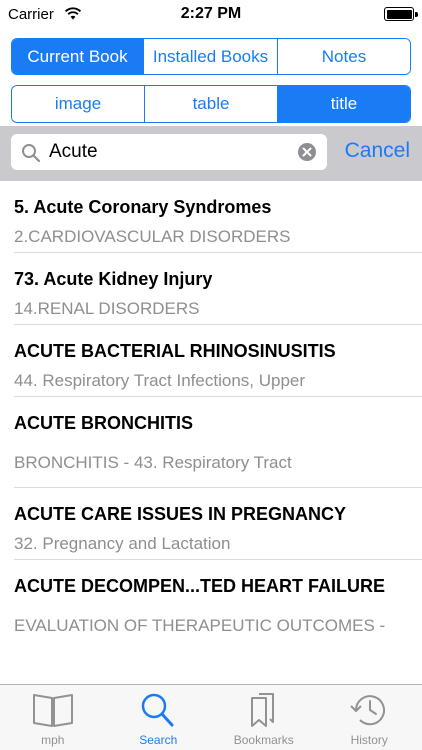  I want to click on tab-label: Search, so click(158, 740).